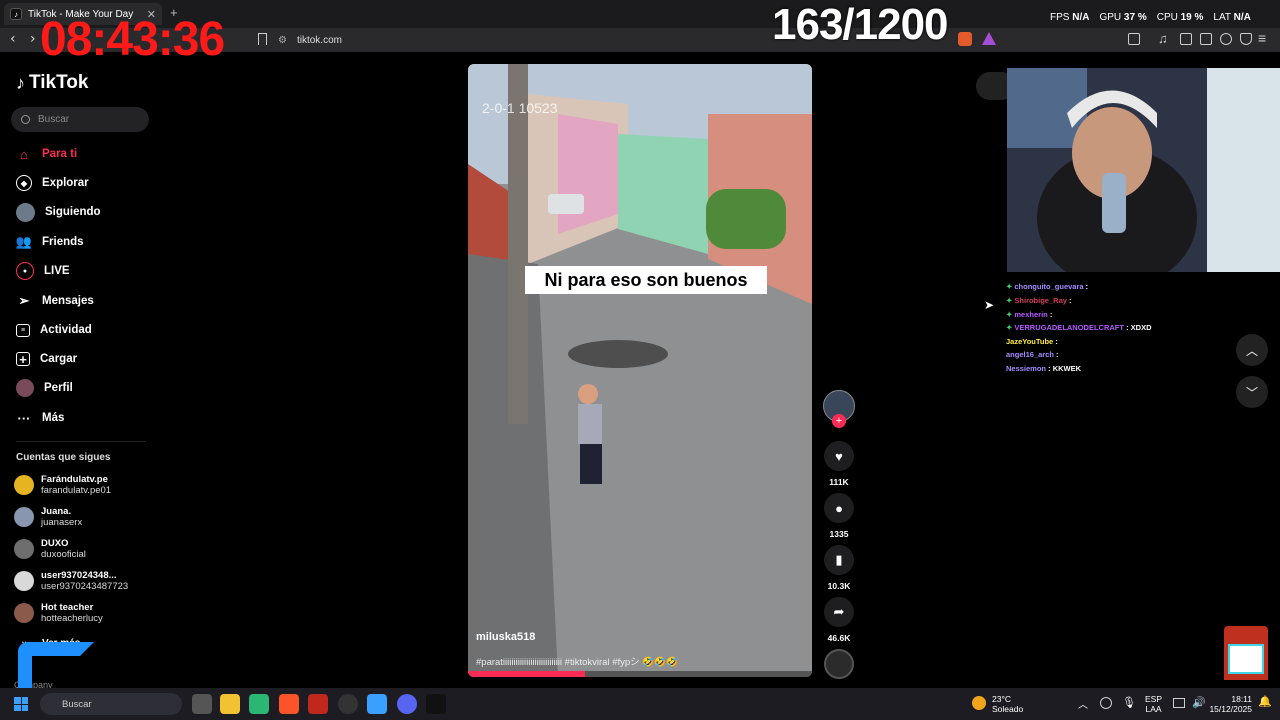 The image size is (1280, 720). What do you see at coordinates (1029, 314) in the screenshot?
I see `chat-message: ✦ mexherin :` at bounding box center [1029, 314].